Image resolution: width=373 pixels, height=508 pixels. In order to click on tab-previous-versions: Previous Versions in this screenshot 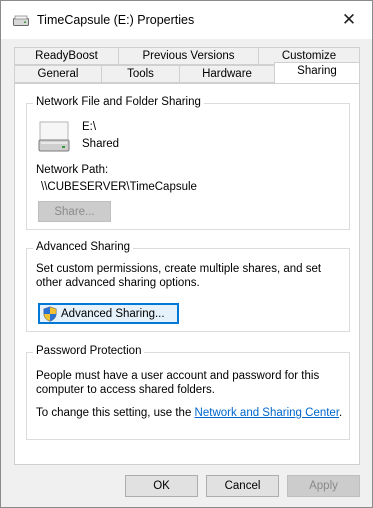, I will do `click(188, 56)`.